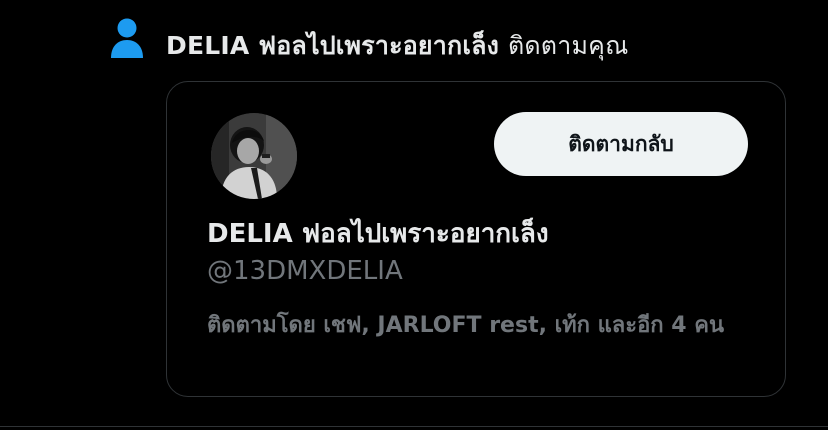 This screenshot has height=430, width=828. Describe the element at coordinates (568, 45) in the screenshot. I see `notification-action-text: ติดตามคุณ` at that location.